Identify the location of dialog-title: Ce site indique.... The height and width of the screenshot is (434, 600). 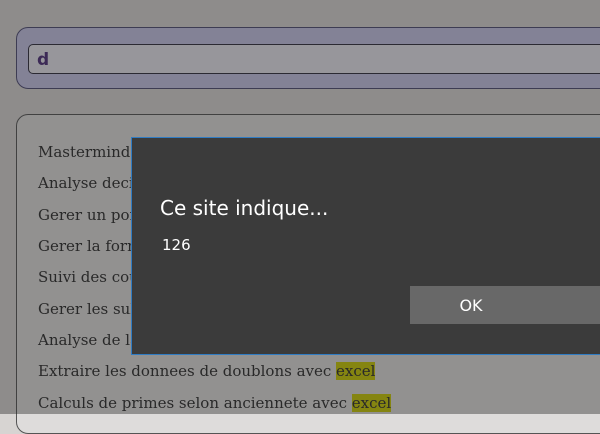
(244, 208).